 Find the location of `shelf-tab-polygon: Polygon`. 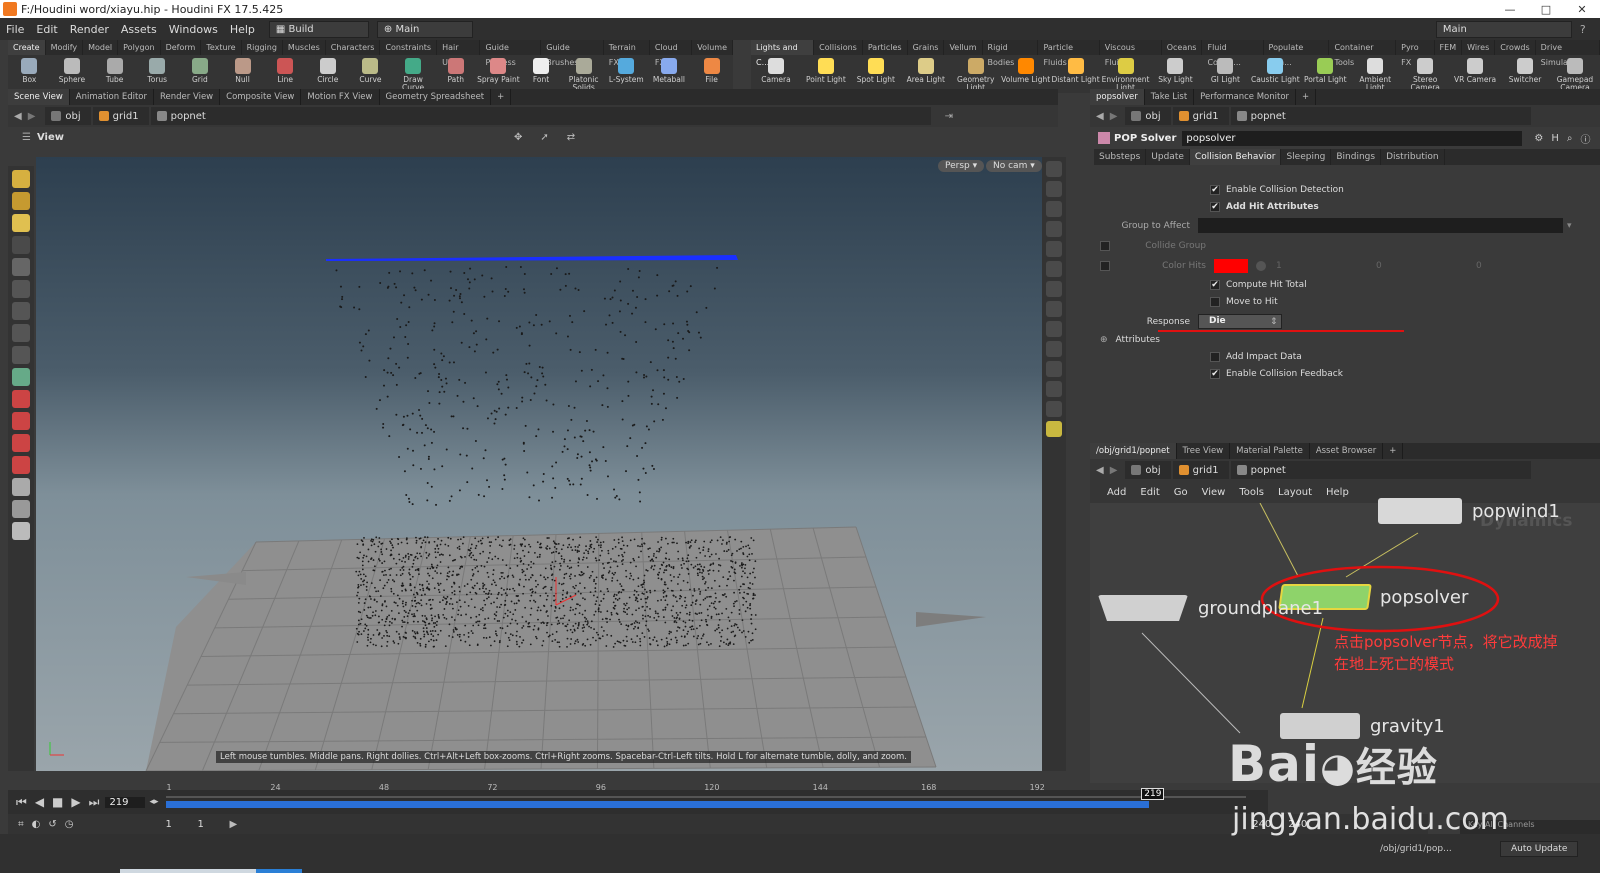

shelf-tab-polygon: Polygon is located at coordinates (139, 47).